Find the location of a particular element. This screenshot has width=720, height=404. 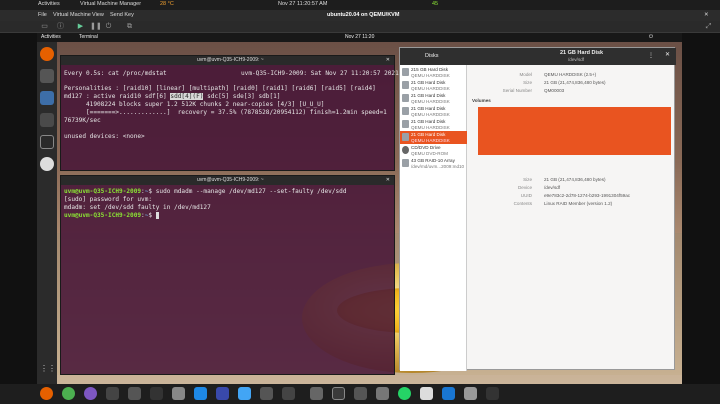

disk-item: CD/DVD Drive QEMU DVD-ROM is located at coordinates (433, 150).